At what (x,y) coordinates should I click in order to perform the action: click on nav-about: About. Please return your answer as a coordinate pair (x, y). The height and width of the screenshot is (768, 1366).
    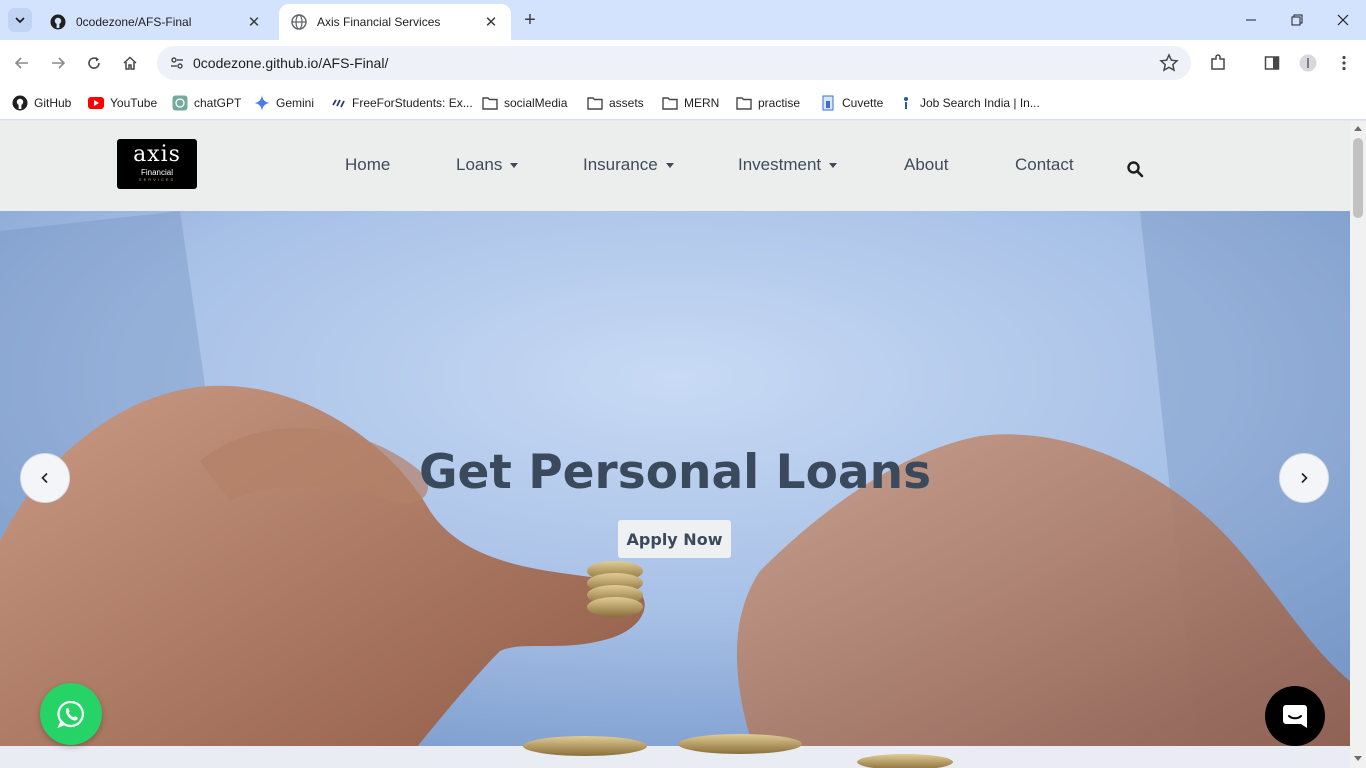
    Looking at the image, I should click on (926, 165).